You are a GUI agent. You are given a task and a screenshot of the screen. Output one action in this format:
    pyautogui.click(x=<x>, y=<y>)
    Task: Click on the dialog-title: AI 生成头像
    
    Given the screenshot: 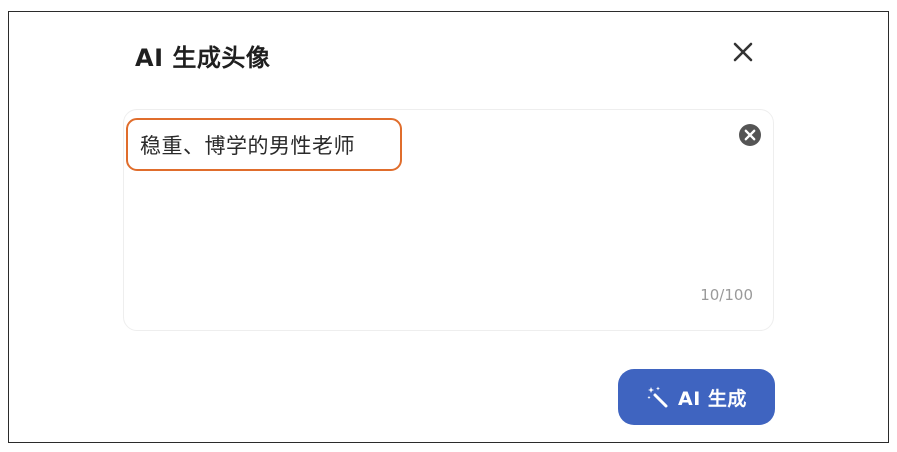 What is the action you would take?
    pyautogui.click(x=203, y=58)
    